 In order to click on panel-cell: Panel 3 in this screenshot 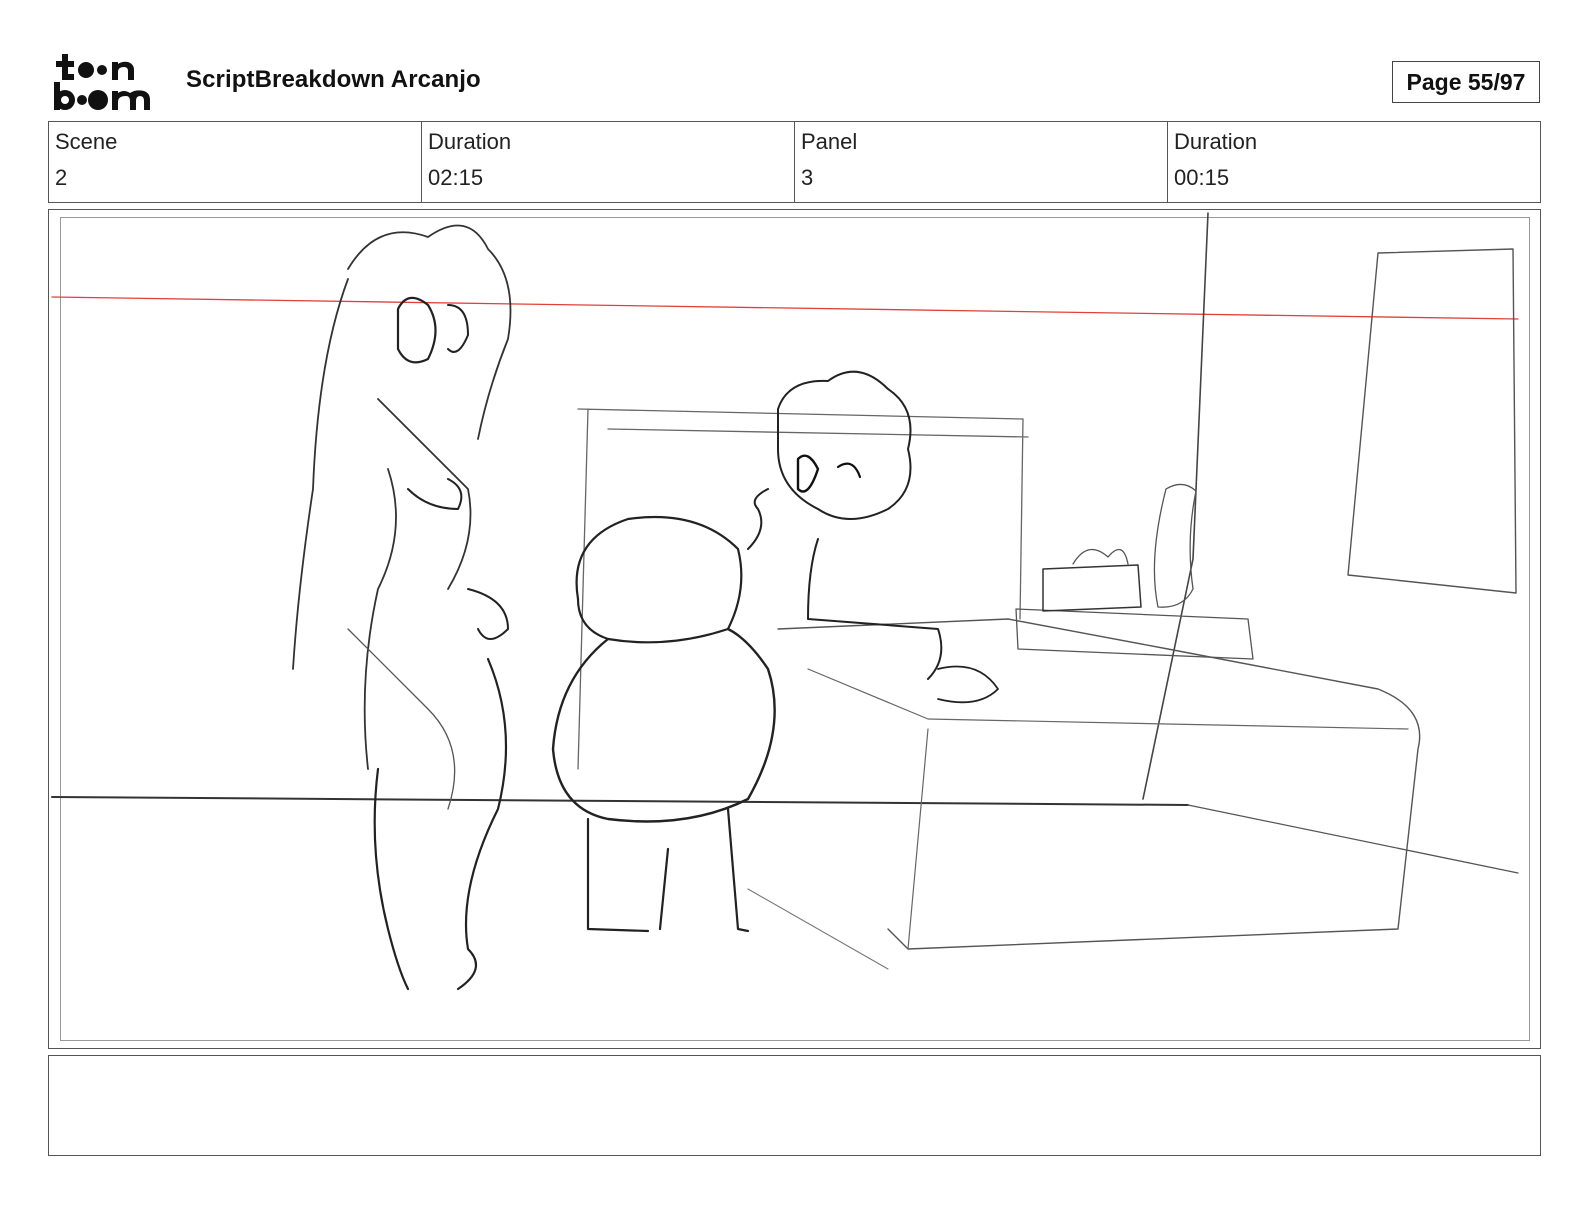, I will do `click(981, 162)`.